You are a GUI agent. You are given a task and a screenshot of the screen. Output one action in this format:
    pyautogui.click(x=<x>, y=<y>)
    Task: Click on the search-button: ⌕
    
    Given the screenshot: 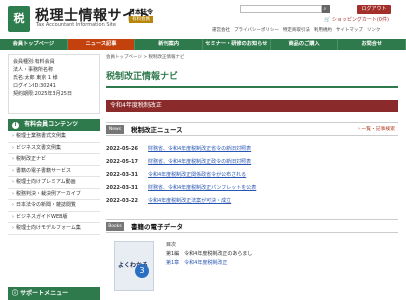 What is the action you would take?
    pyautogui.click(x=326, y=9)
    